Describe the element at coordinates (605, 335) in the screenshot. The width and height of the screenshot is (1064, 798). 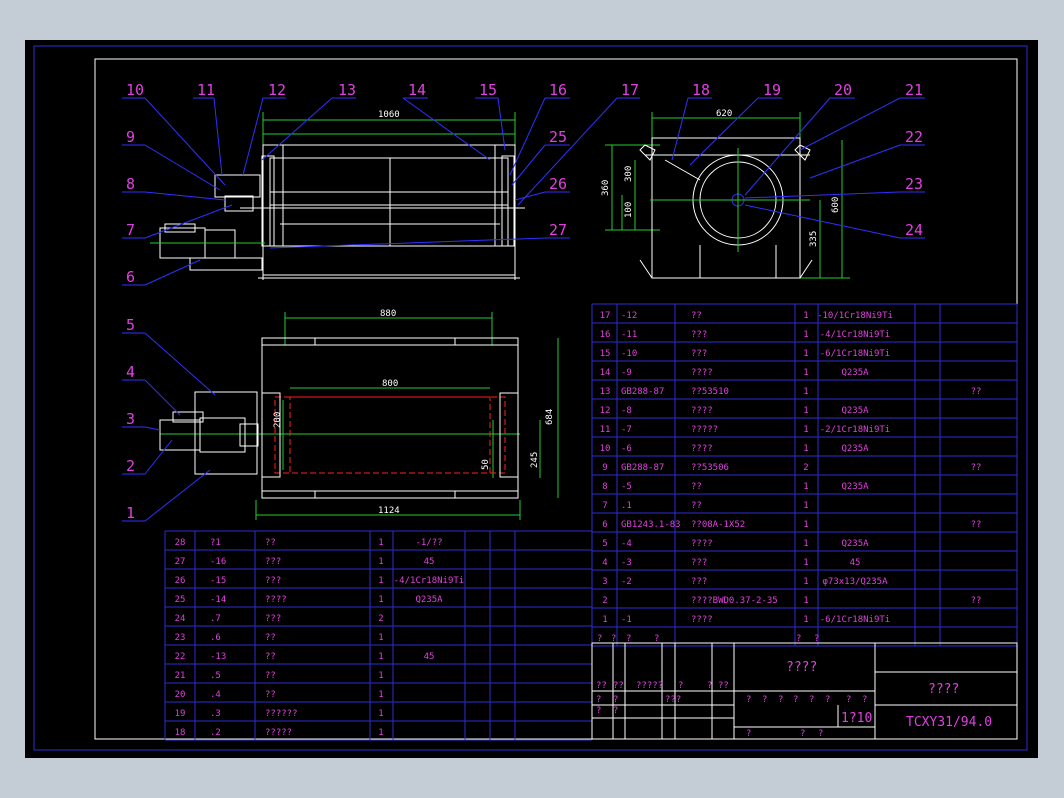
I see `bom-right-cell: 16` at that location.